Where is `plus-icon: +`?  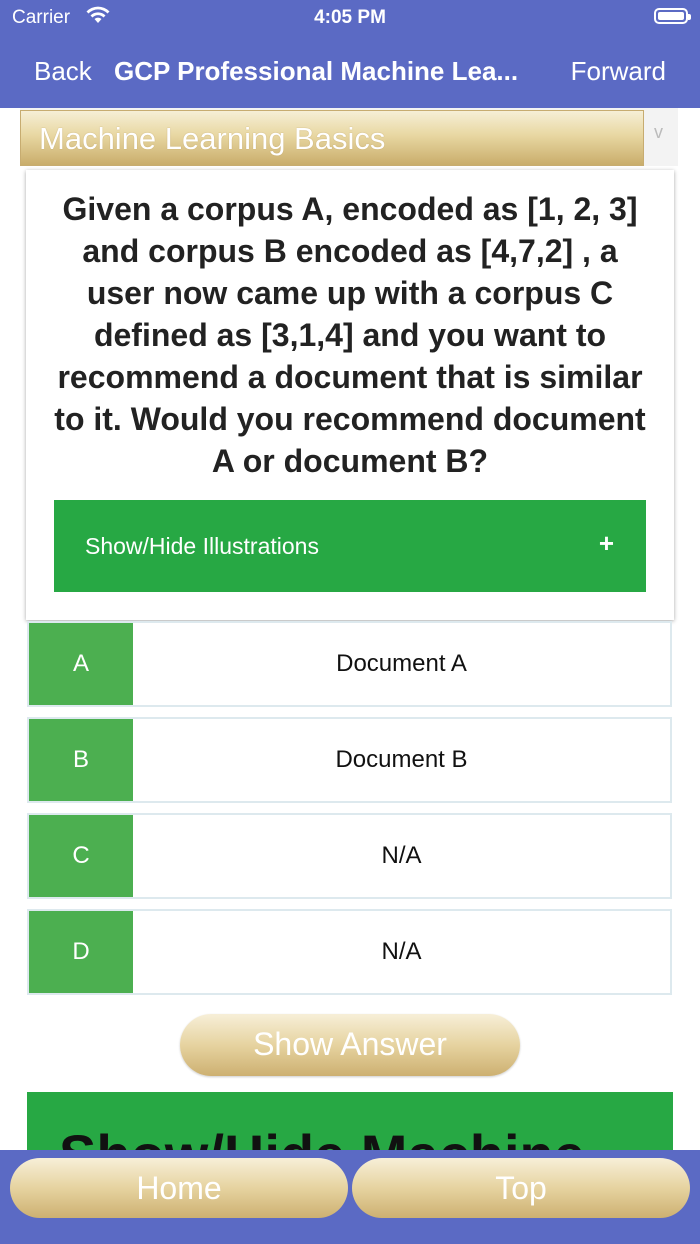
plus-icon: + is located at coordinates (606, 543).